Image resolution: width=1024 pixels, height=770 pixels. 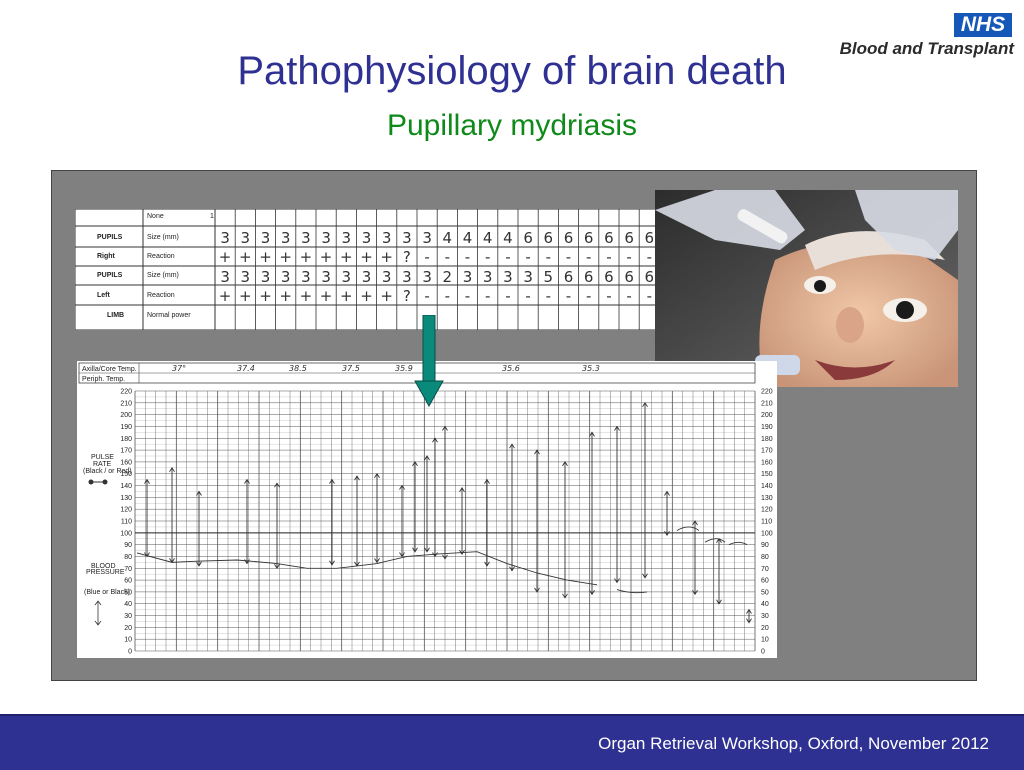 I want to click on scale-label-left: 210, so click(x=126, y=403).